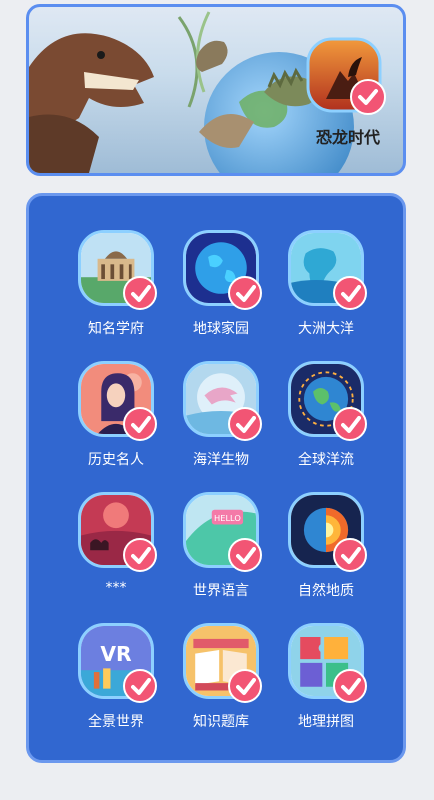 The width and height of the screenshot is (434, 800). Describe the element at coordinates (326, 659) in the screenshot. I see `category-item: 地理拼图` at that location.